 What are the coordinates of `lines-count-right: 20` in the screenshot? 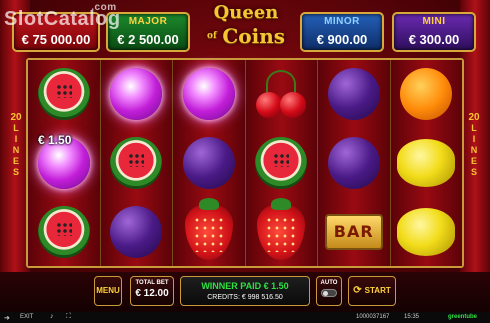 It's located at (474, 117).